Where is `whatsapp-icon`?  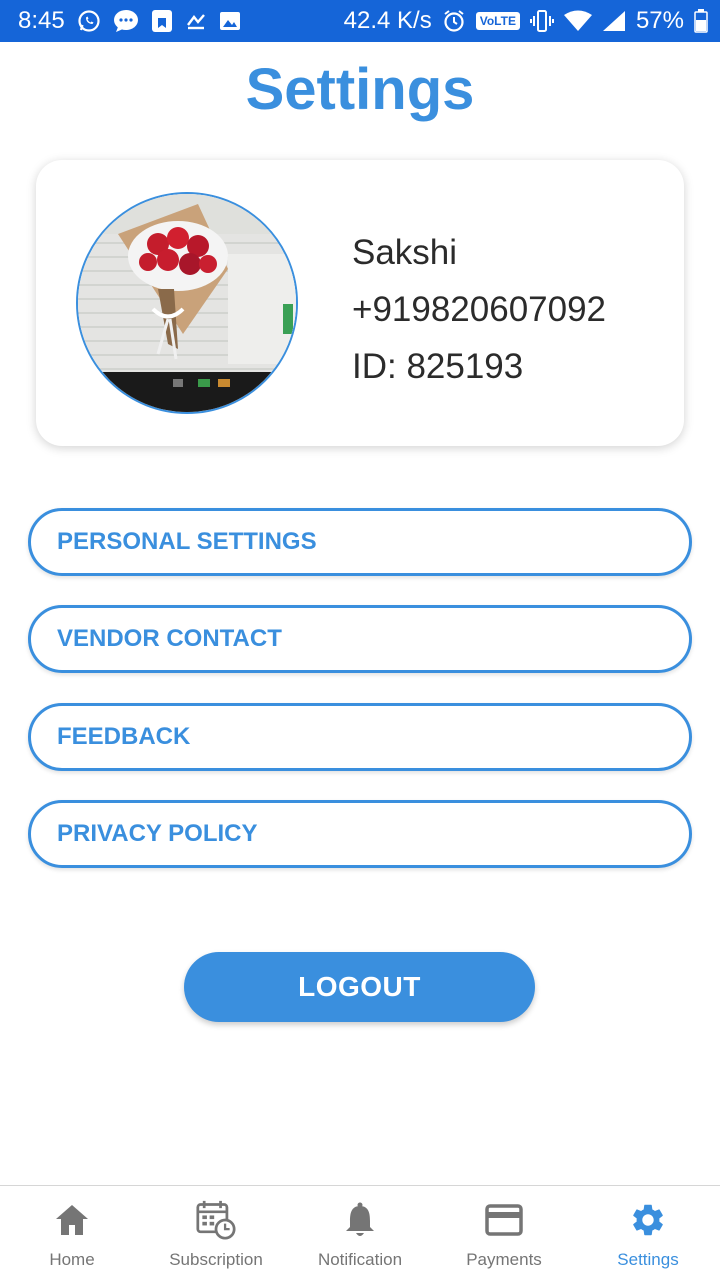
whatsapp-icon is located at coordinates (89, 21).